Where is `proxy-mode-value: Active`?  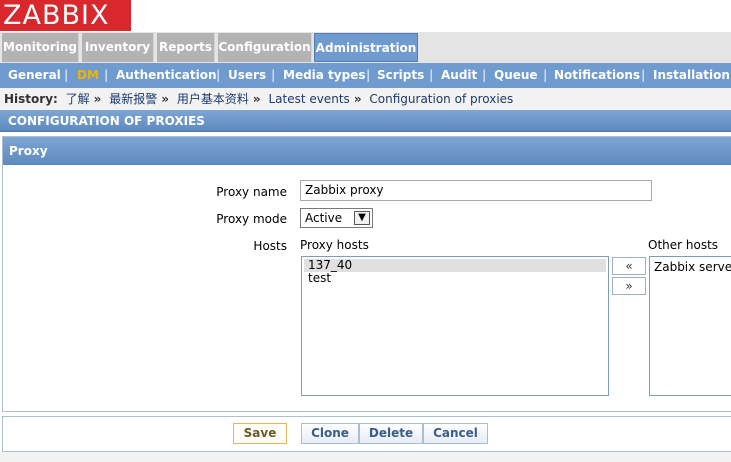
proxy-mode-value: Active is located at coordinates (324, 218).